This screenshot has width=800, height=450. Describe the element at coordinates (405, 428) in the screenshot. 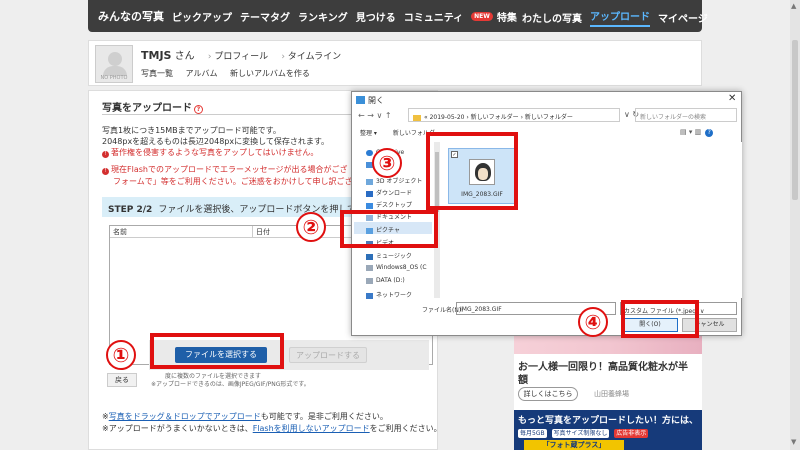

I see `noflash-note-post: をご利用ください。` at that location.